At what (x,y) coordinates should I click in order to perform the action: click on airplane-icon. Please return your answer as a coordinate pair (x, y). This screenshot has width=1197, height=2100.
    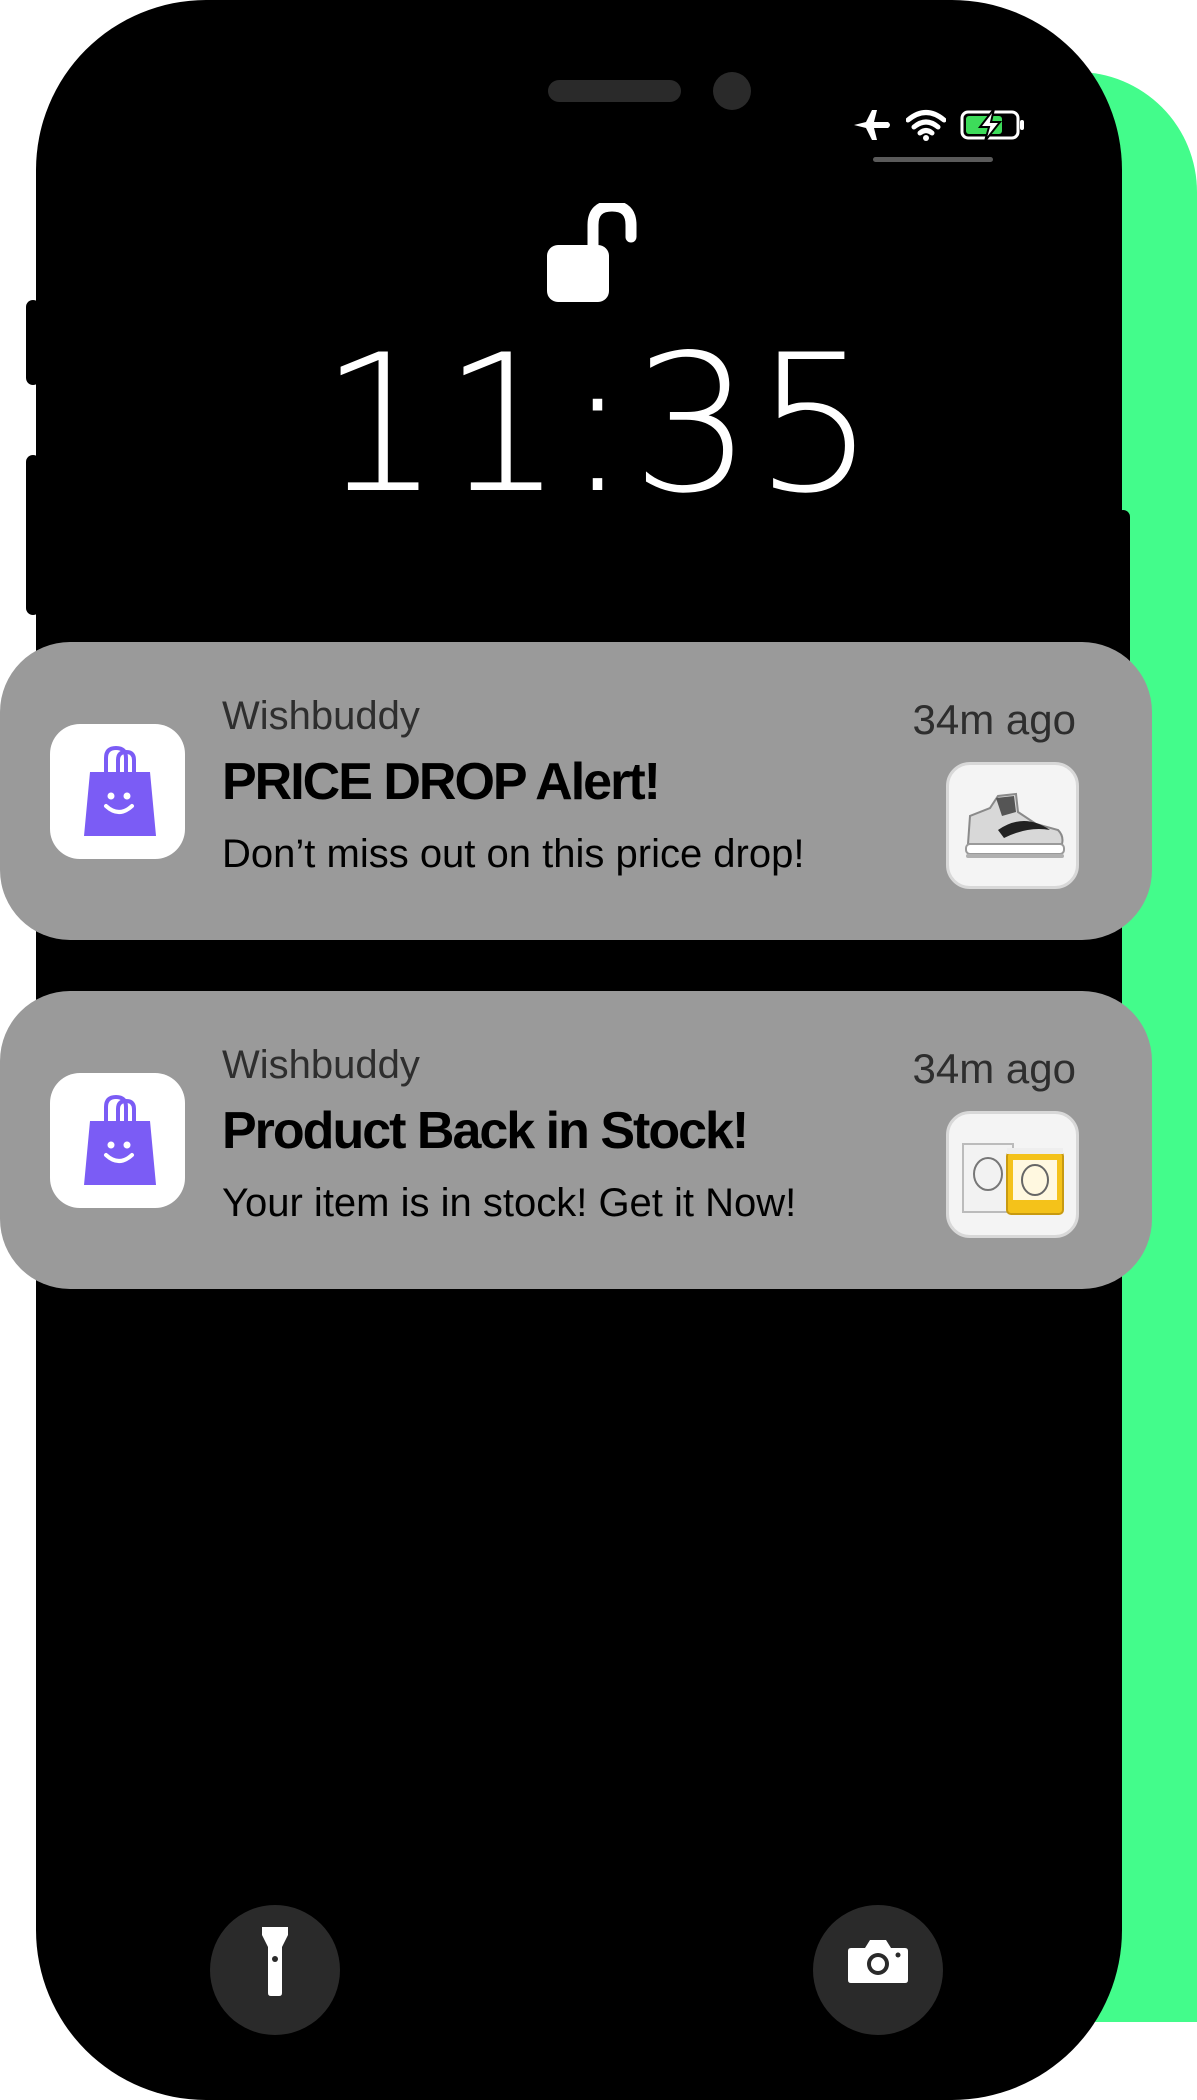
    Looking at the image, I should click on (872, 125).